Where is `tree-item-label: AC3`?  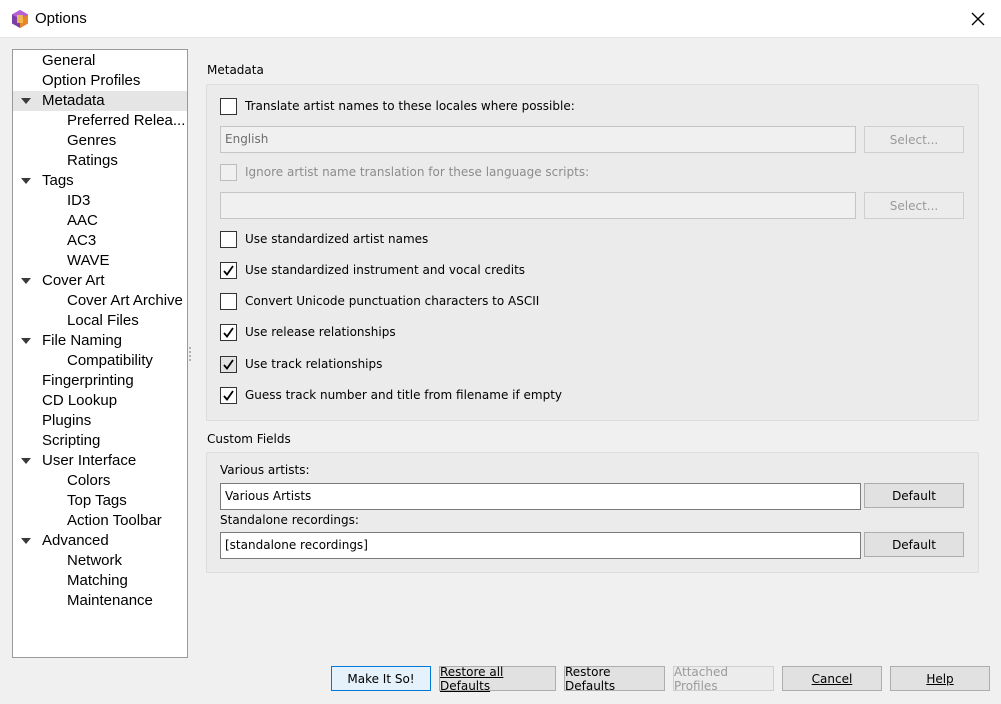 tree-item-label: AC3 is located at coordinates (82, 240).